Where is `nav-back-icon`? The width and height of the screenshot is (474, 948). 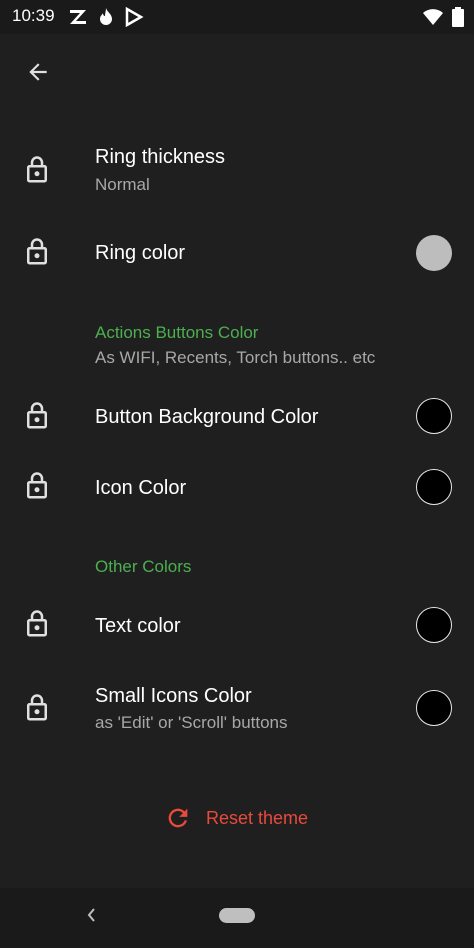
nav-back-icon is located at coordinates (91, 915).